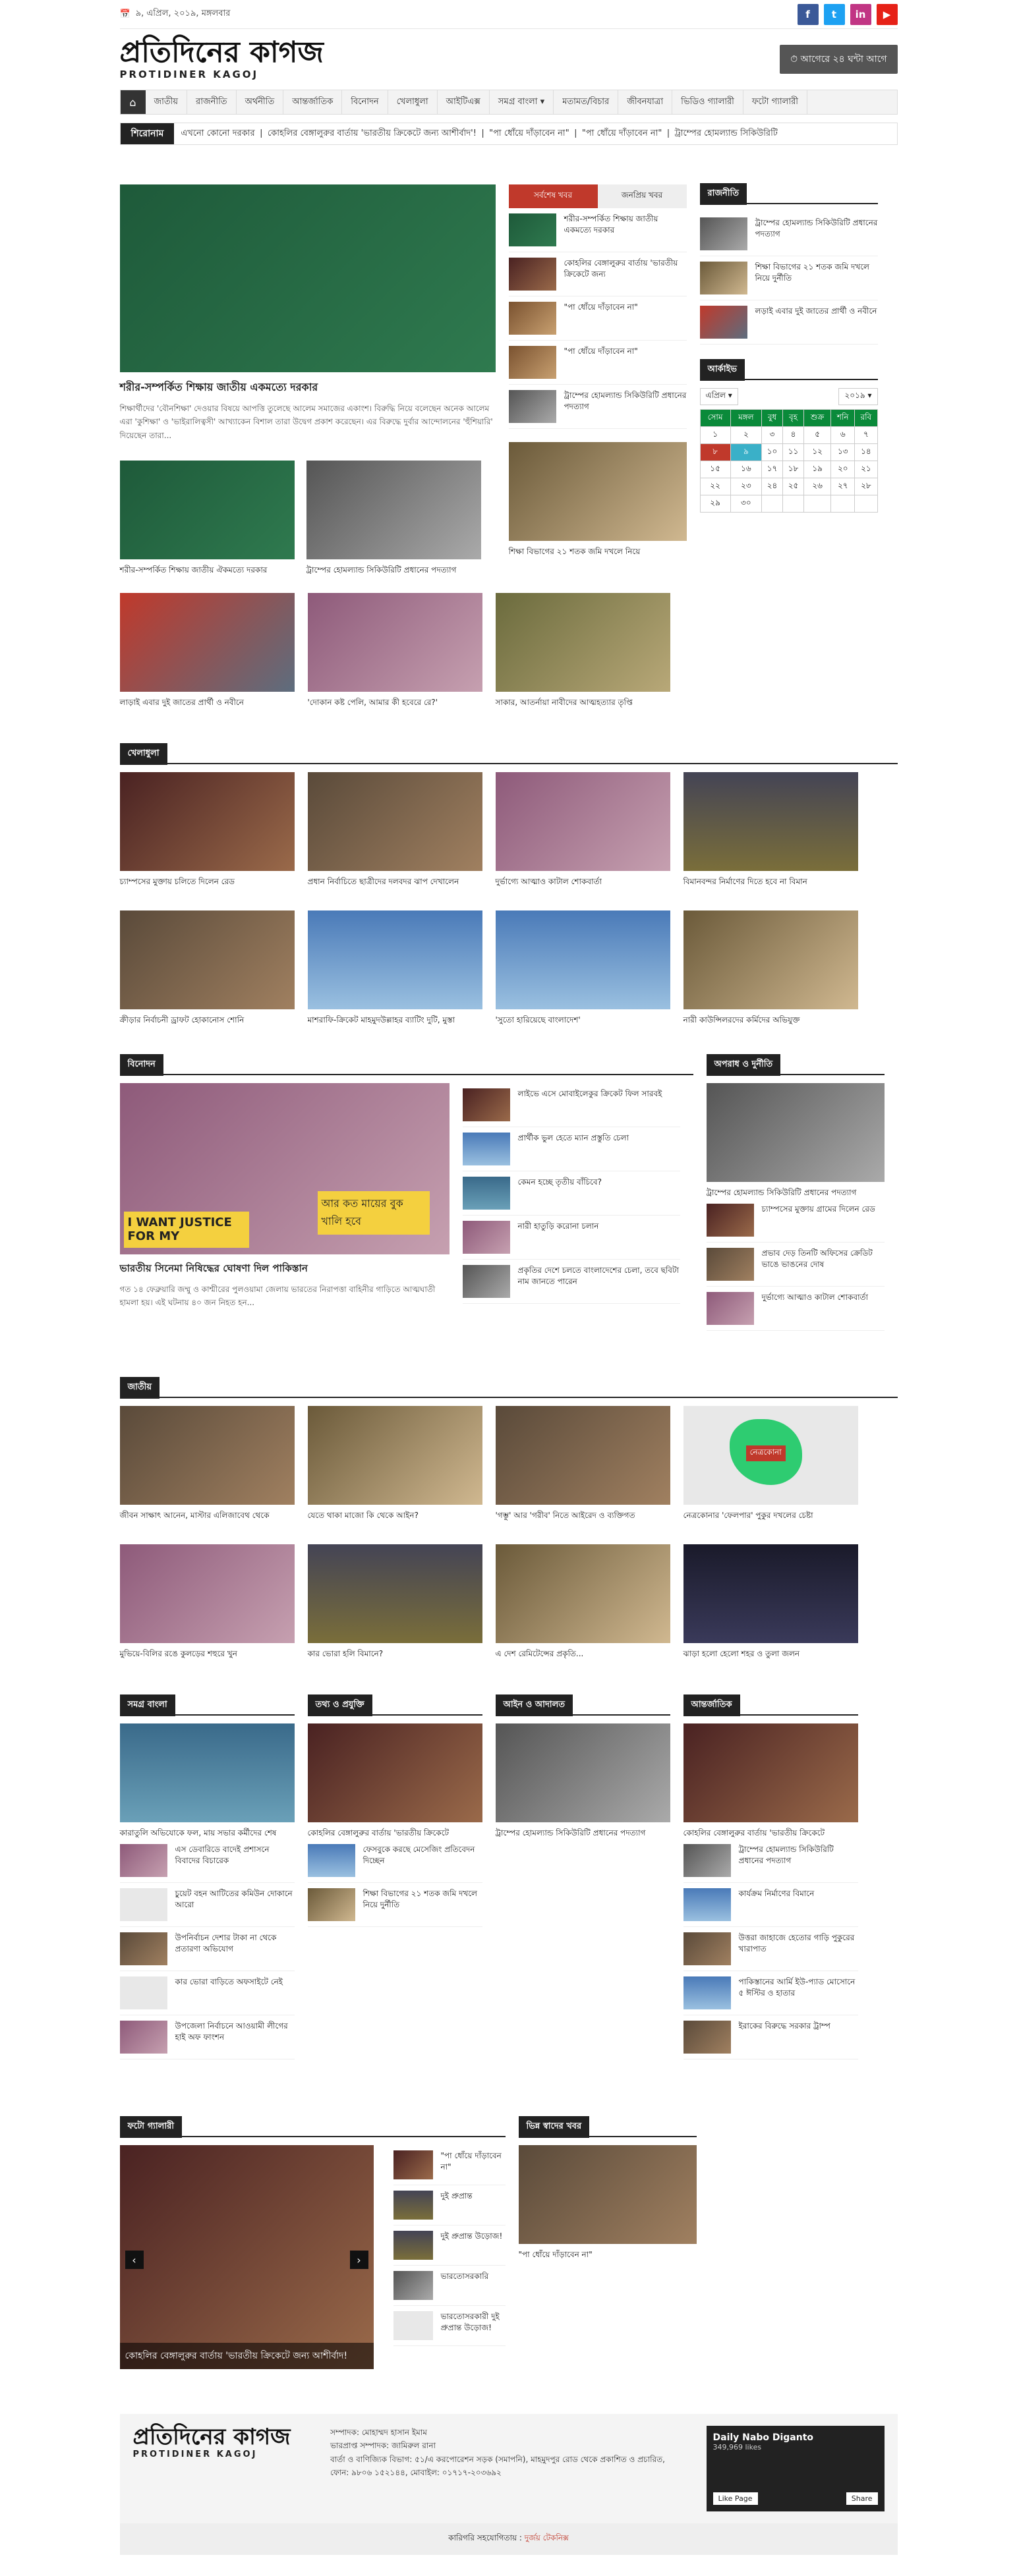  What do you see at coordinates (358, 2260) in the screenshot?
I see `next-arrow-icon: ›` at bounding box center [358, 2260].